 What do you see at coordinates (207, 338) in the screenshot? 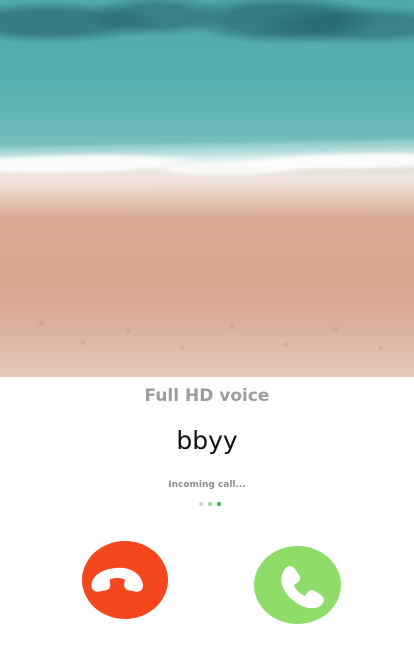
I see `sand-texture` at bounding box center [207, 338].